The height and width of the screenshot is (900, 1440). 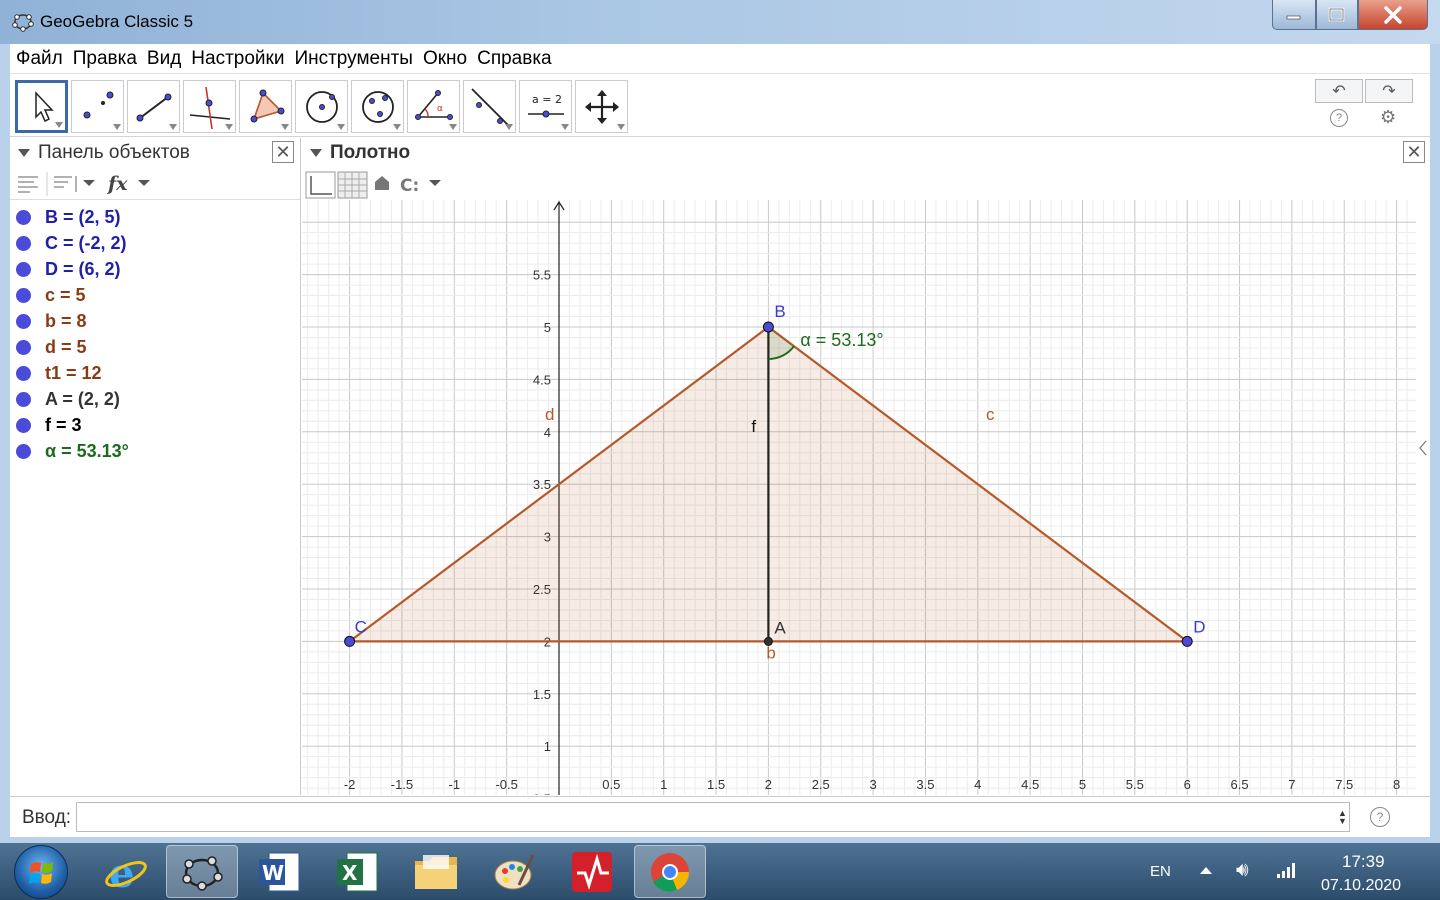 I want to click on menu-tools: Инструменты, so click(x=353, y=59).